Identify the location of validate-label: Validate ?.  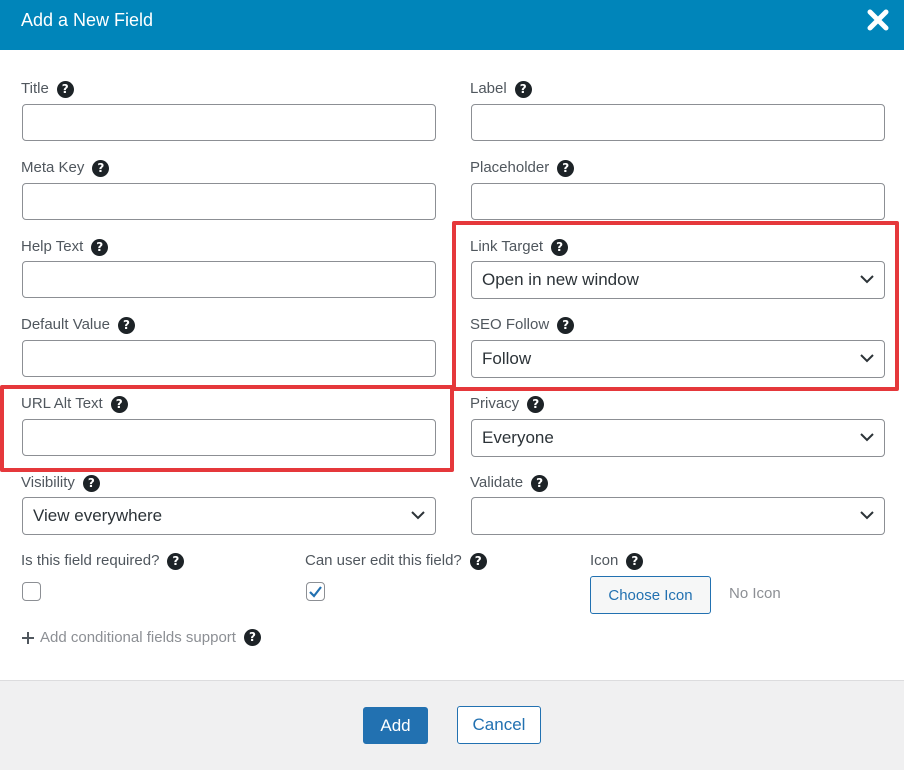
(509, 483).